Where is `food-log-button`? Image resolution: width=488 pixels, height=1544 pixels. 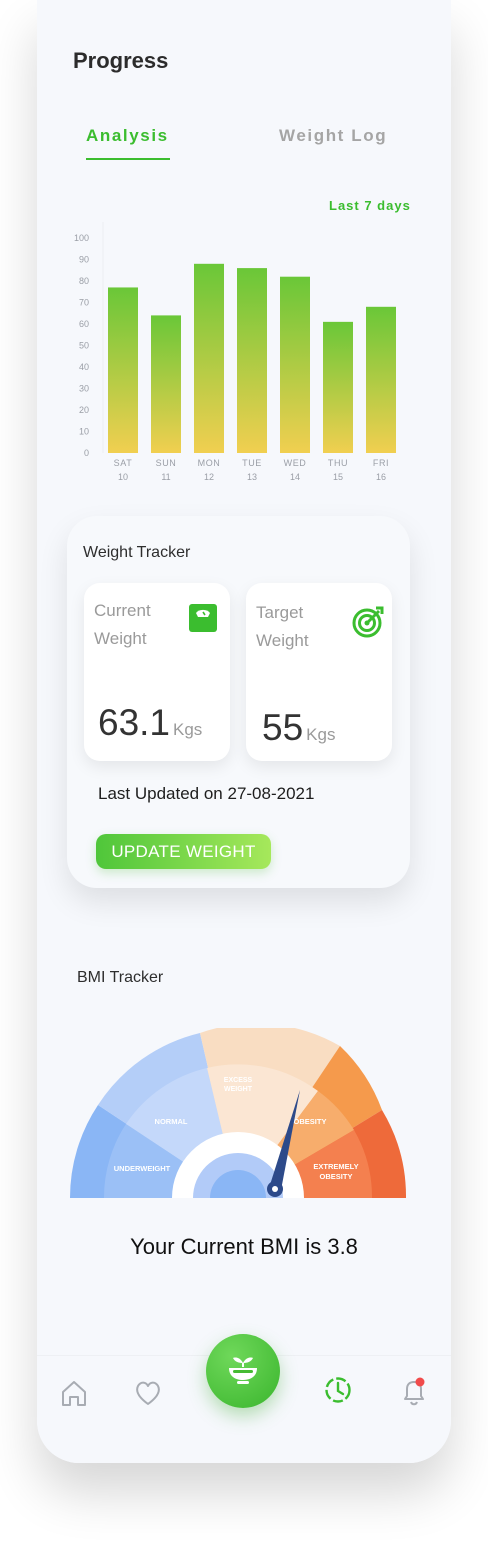 food-log-button is located at coordinates (243, 1371).